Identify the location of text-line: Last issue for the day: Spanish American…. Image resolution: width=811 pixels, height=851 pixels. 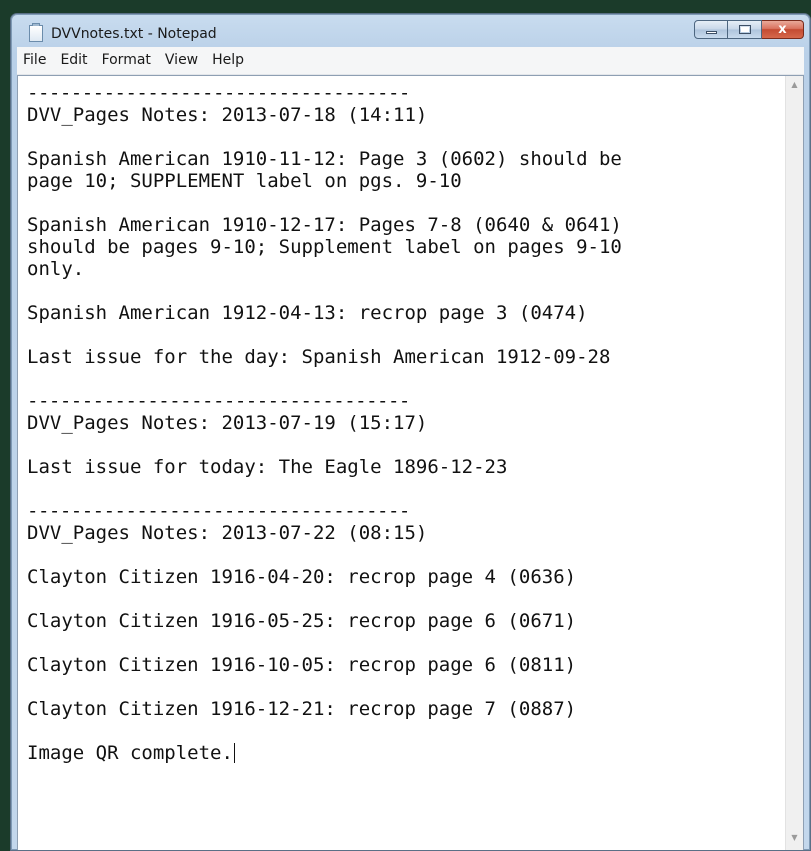
(319, 357).